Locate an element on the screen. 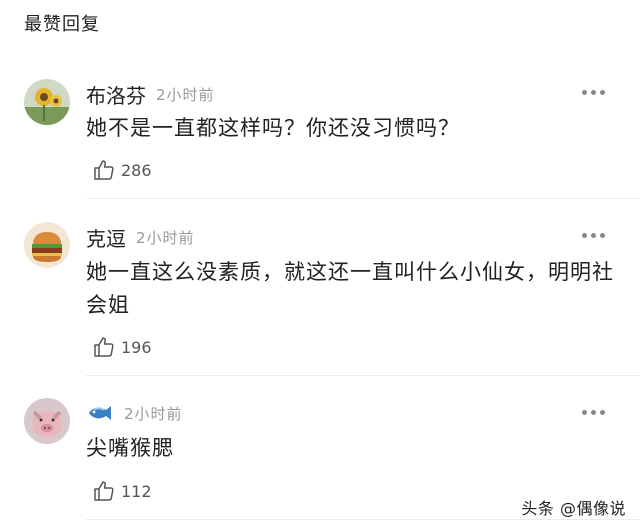 This screenshot has height=531, width=640. pig-avatar-icon is located at coordinates (47, 421).